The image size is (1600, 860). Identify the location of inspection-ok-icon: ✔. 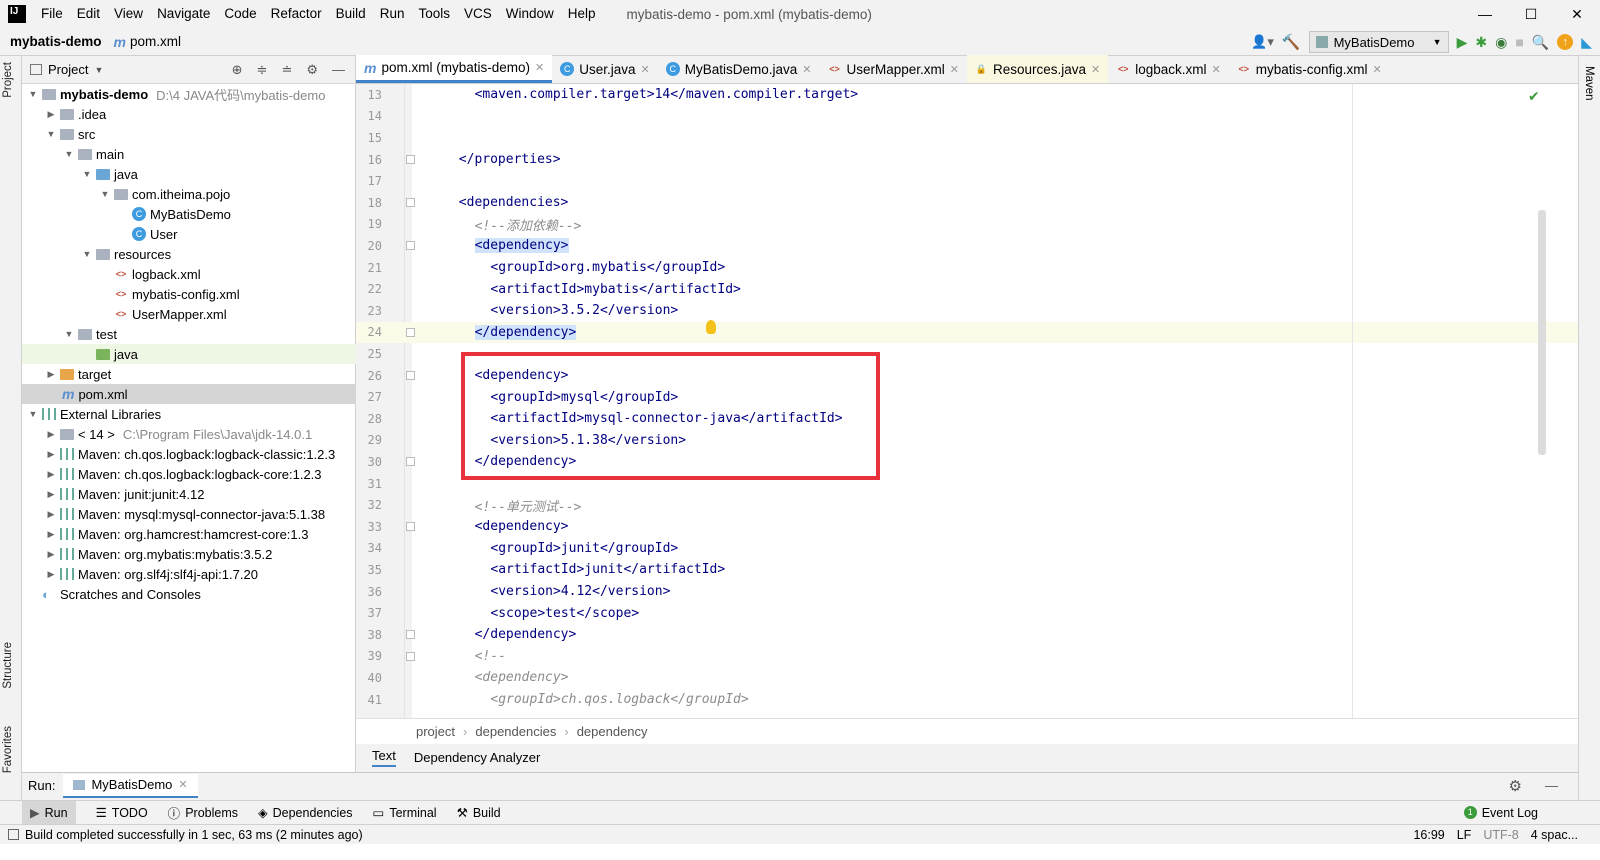
(1534, 96).